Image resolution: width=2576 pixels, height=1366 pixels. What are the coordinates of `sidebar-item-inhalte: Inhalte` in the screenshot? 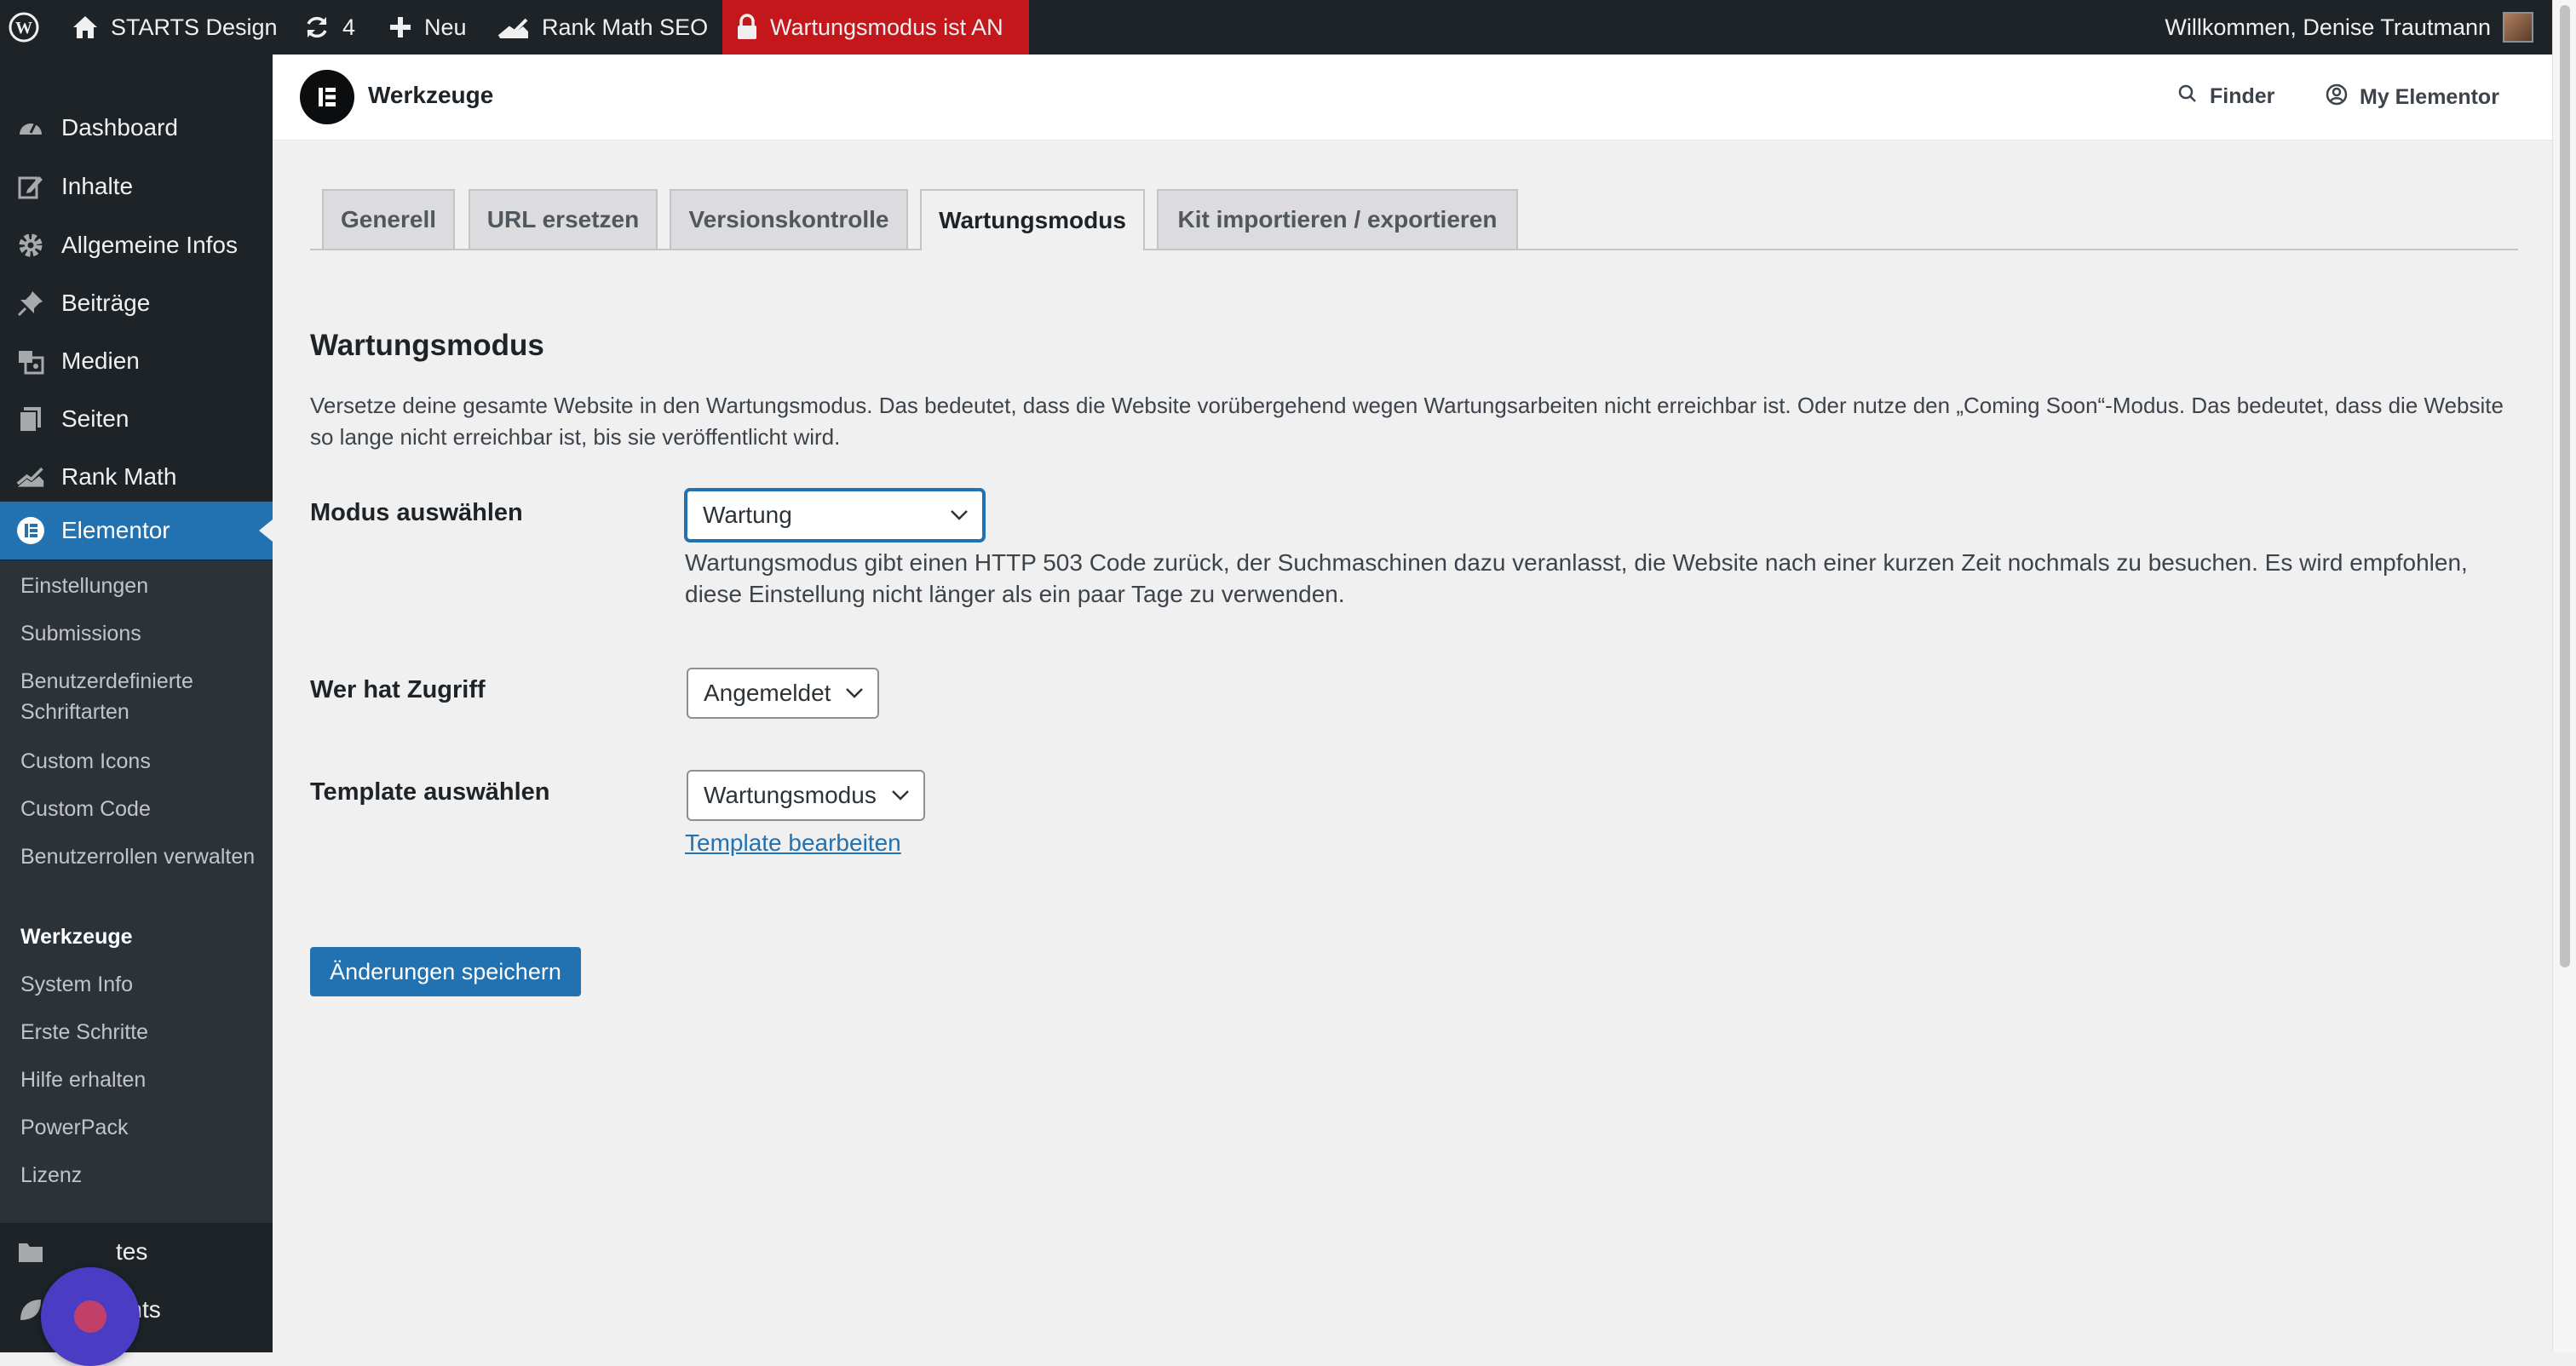 It's located at (136, 187).